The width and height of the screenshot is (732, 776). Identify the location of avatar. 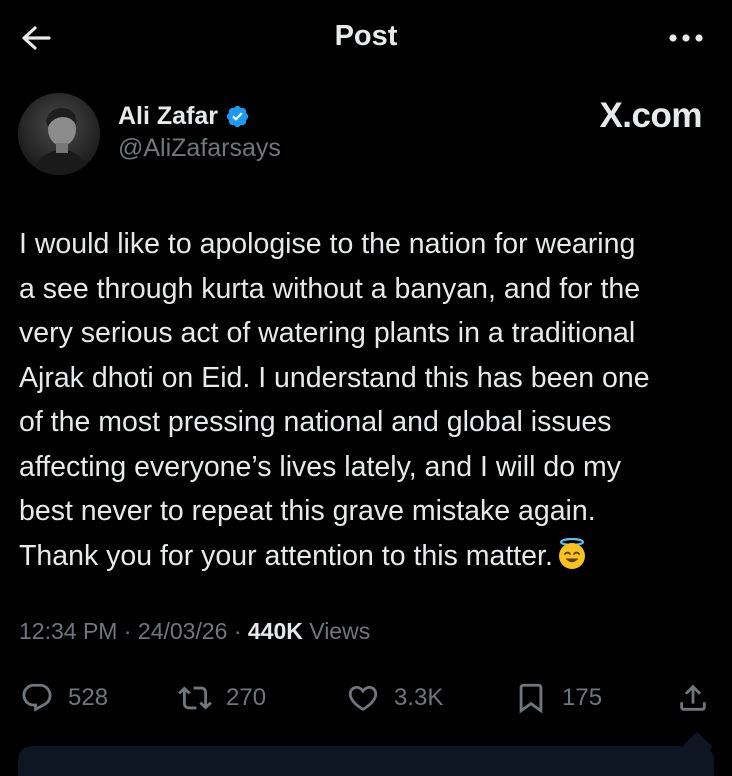
(59, 134).